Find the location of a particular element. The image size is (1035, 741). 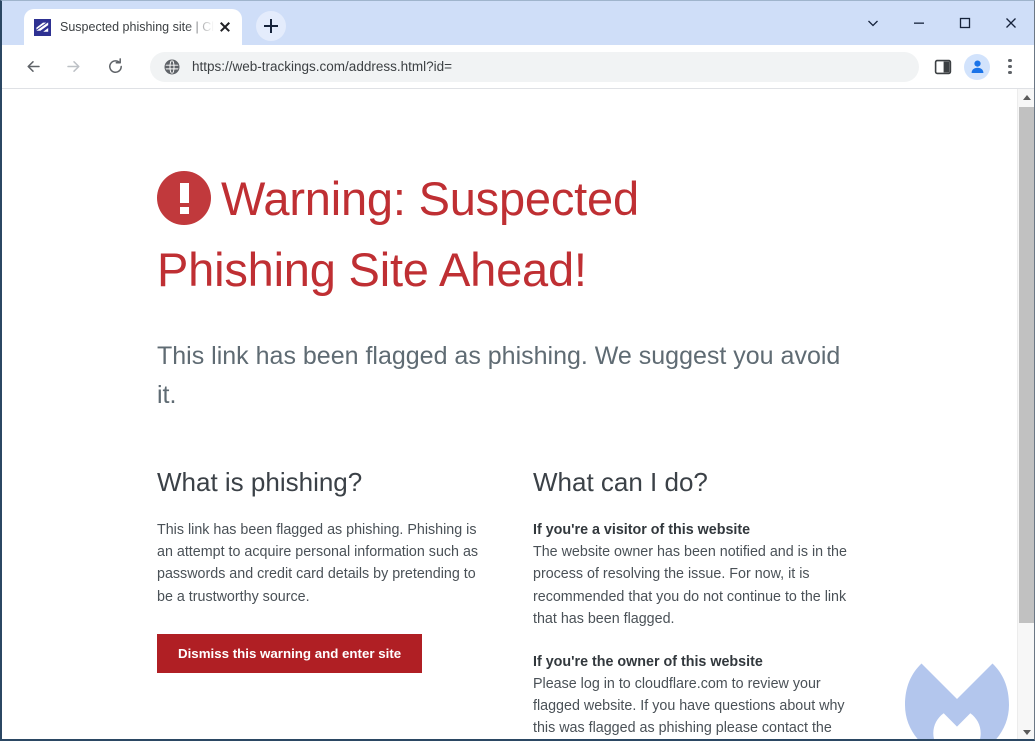

minimize-button is located at coordinates (919, 23).